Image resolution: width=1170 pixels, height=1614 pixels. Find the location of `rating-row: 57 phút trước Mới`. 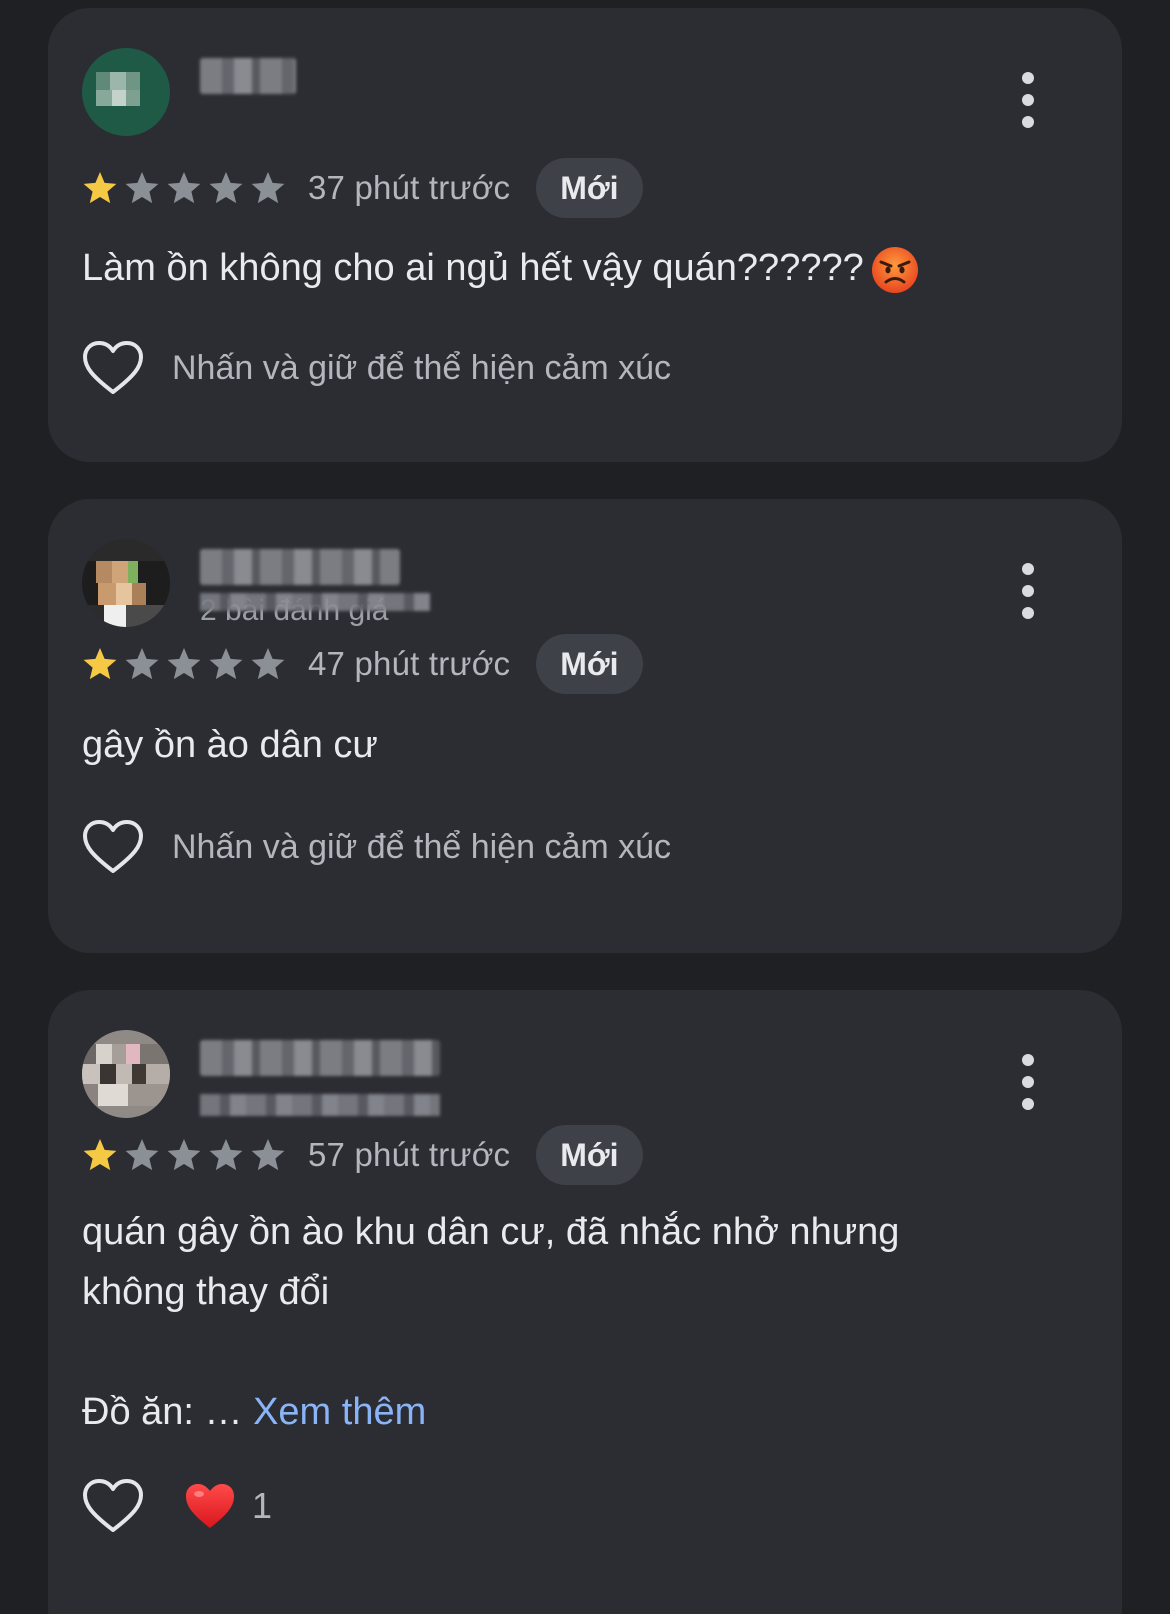

rating-row: 57 phút trước Mới is located at coordinates (362, 1155).